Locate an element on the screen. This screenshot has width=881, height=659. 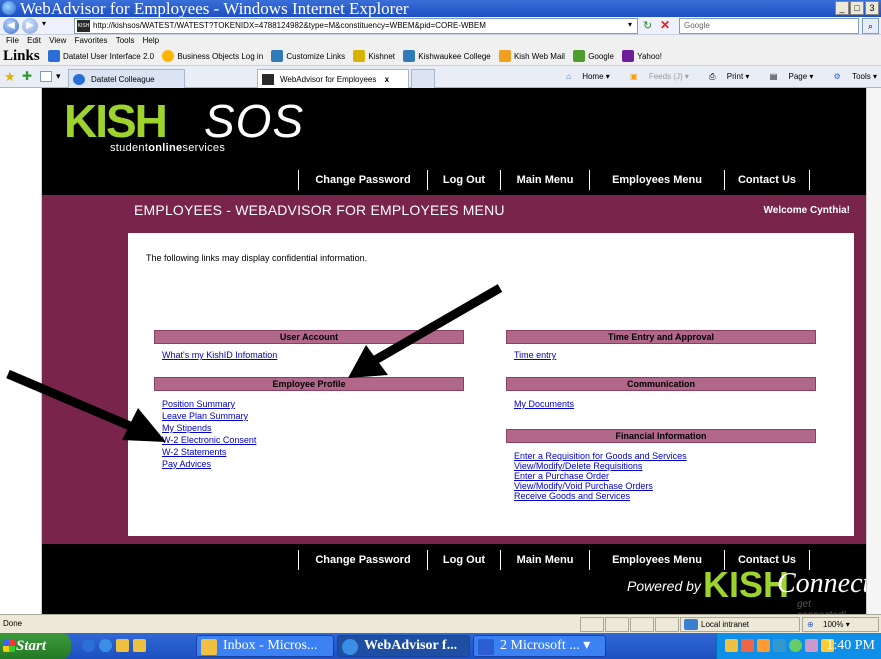
printer-icon: ⎙ is located at coordinates (712, 76).